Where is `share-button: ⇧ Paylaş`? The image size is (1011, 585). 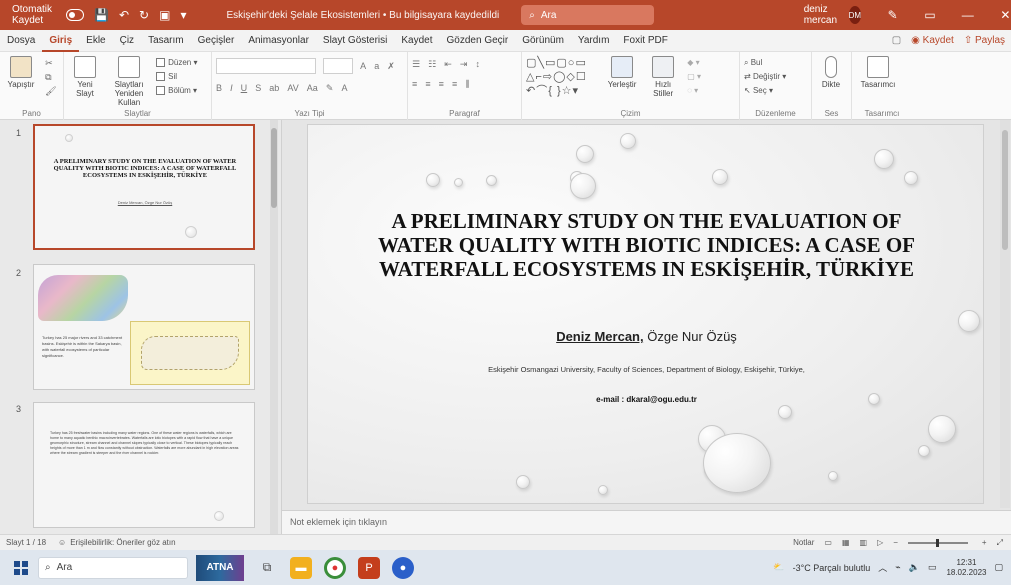
share-button: ⇧ Paylaş is located at coordinates (984, 40).